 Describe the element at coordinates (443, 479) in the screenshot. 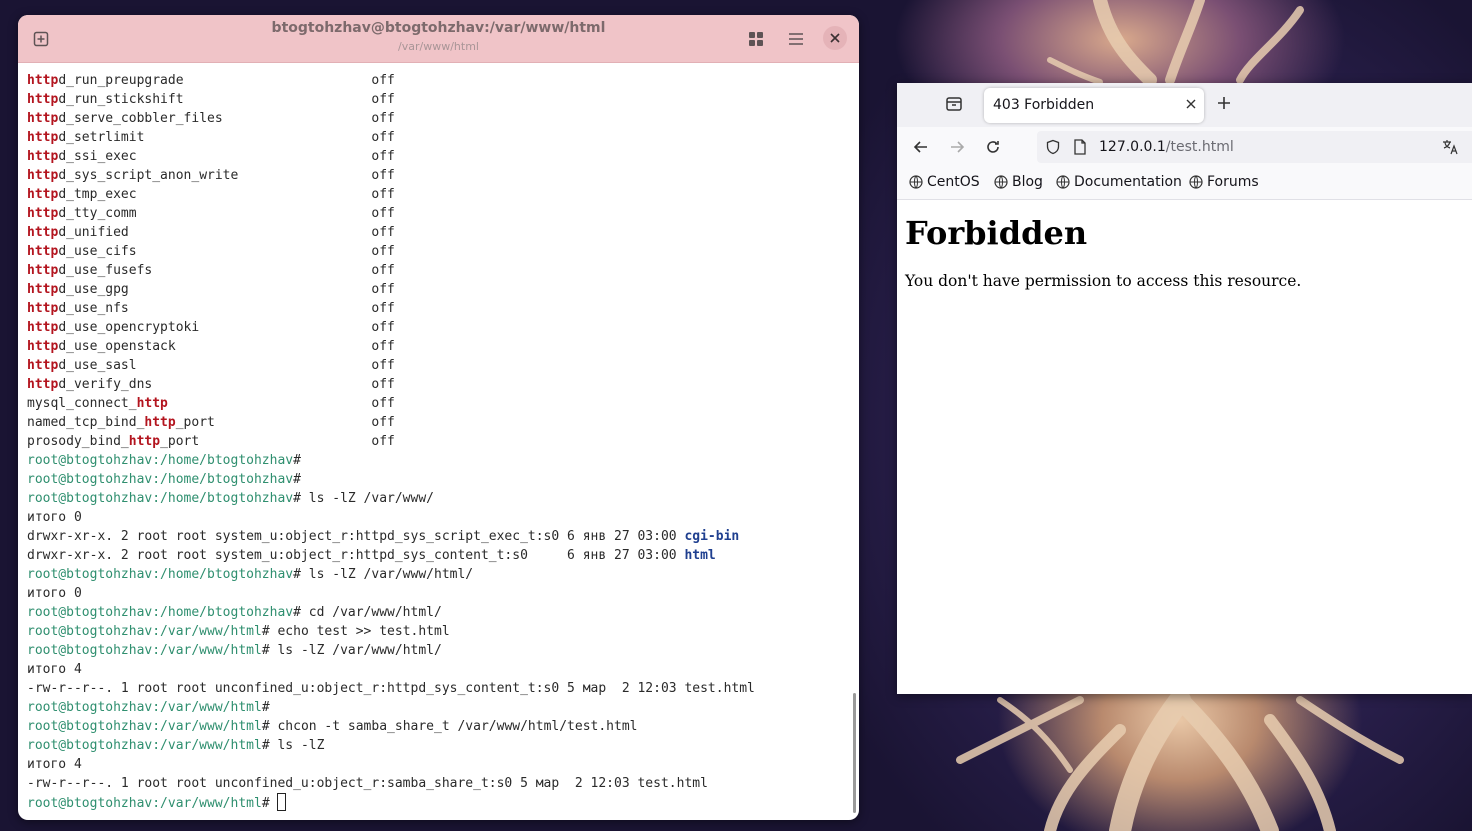

I see `terminal-line: root@btogtohzhav:/home/btogtohzhav#` at that location.